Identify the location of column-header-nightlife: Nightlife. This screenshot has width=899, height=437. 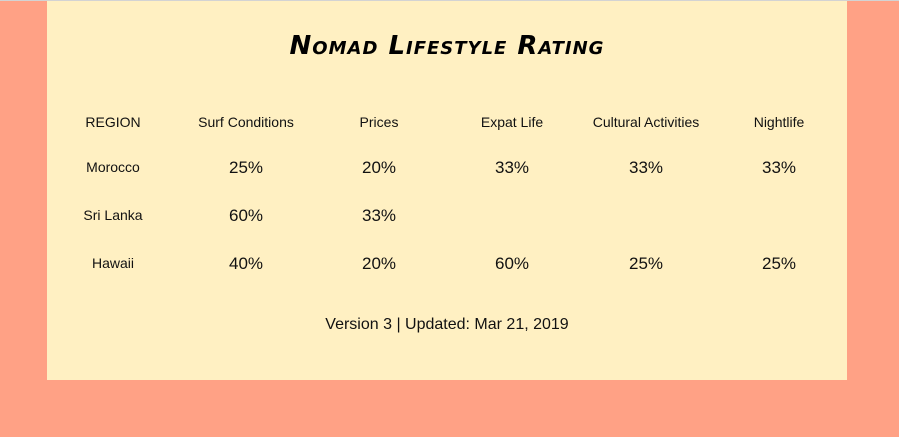
(779, 122).